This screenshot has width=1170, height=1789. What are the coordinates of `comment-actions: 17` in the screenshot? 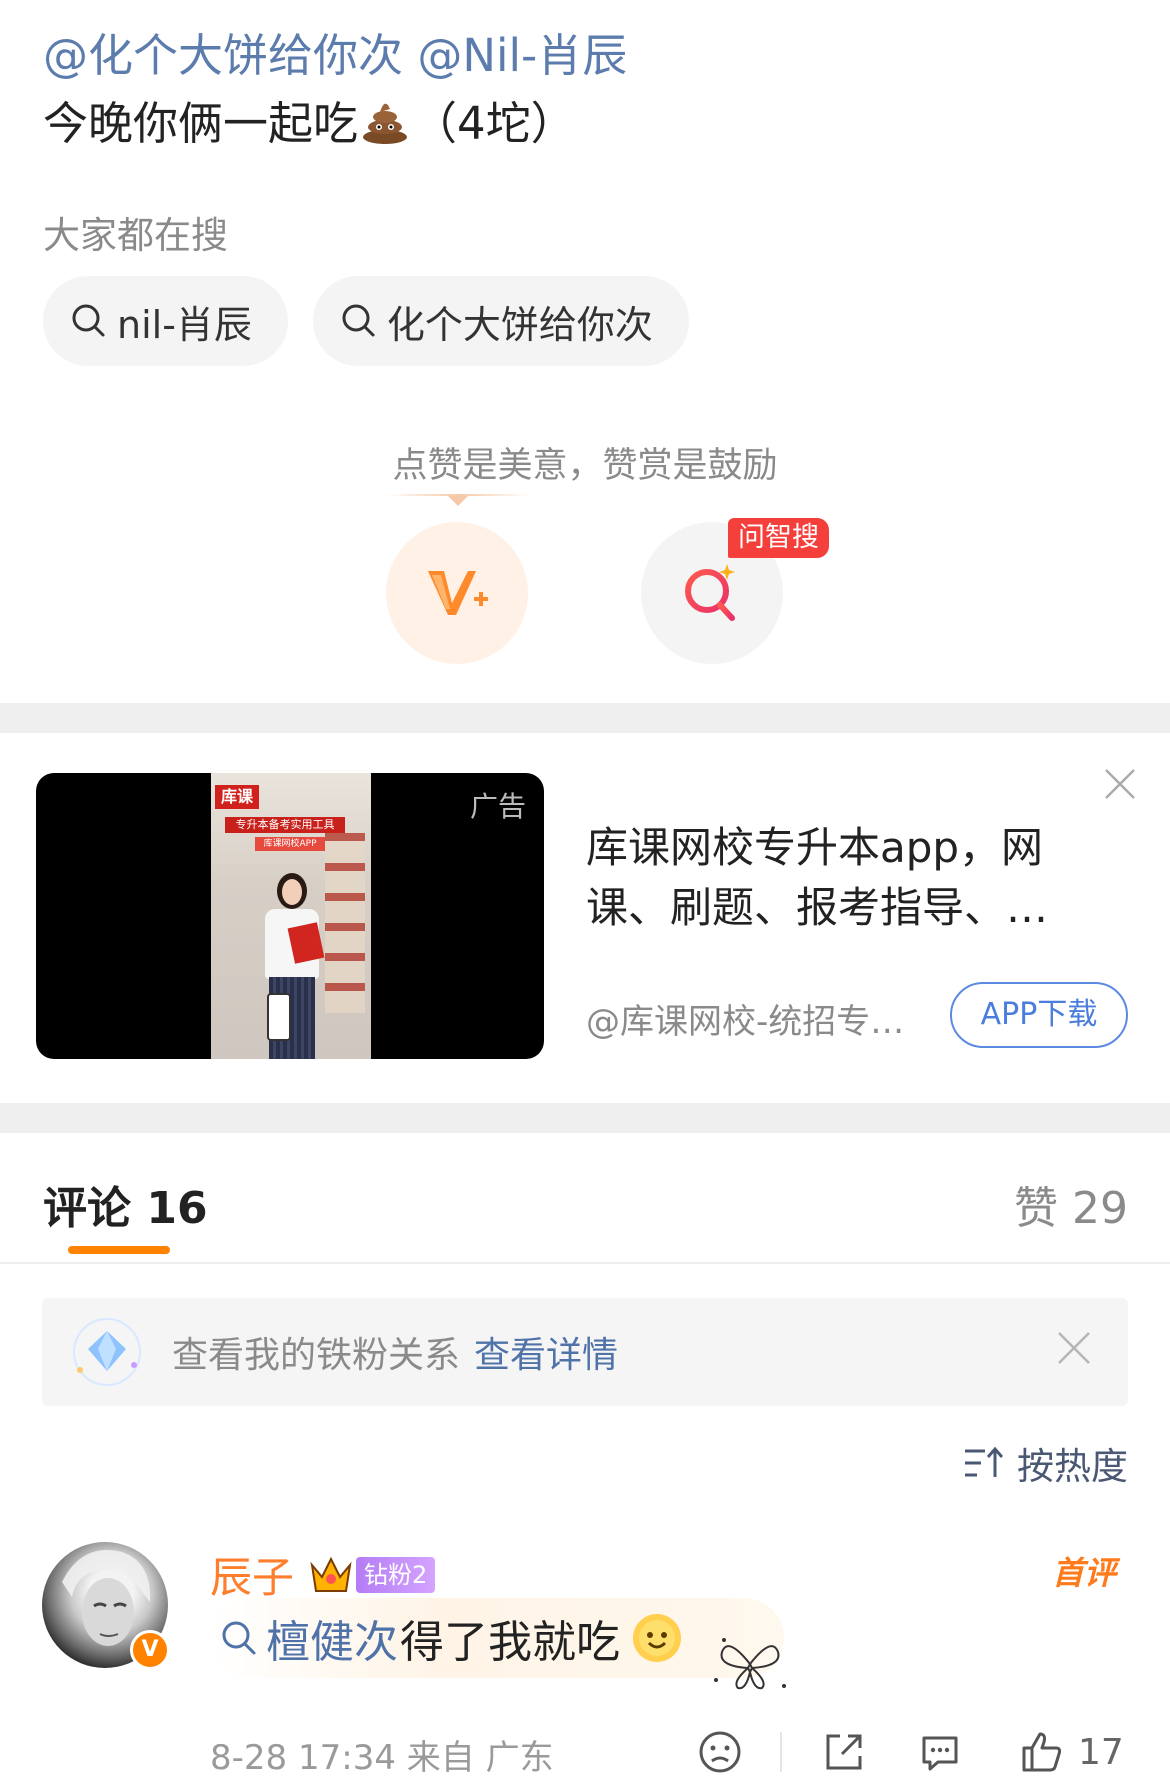 It's located at (911, 1752).